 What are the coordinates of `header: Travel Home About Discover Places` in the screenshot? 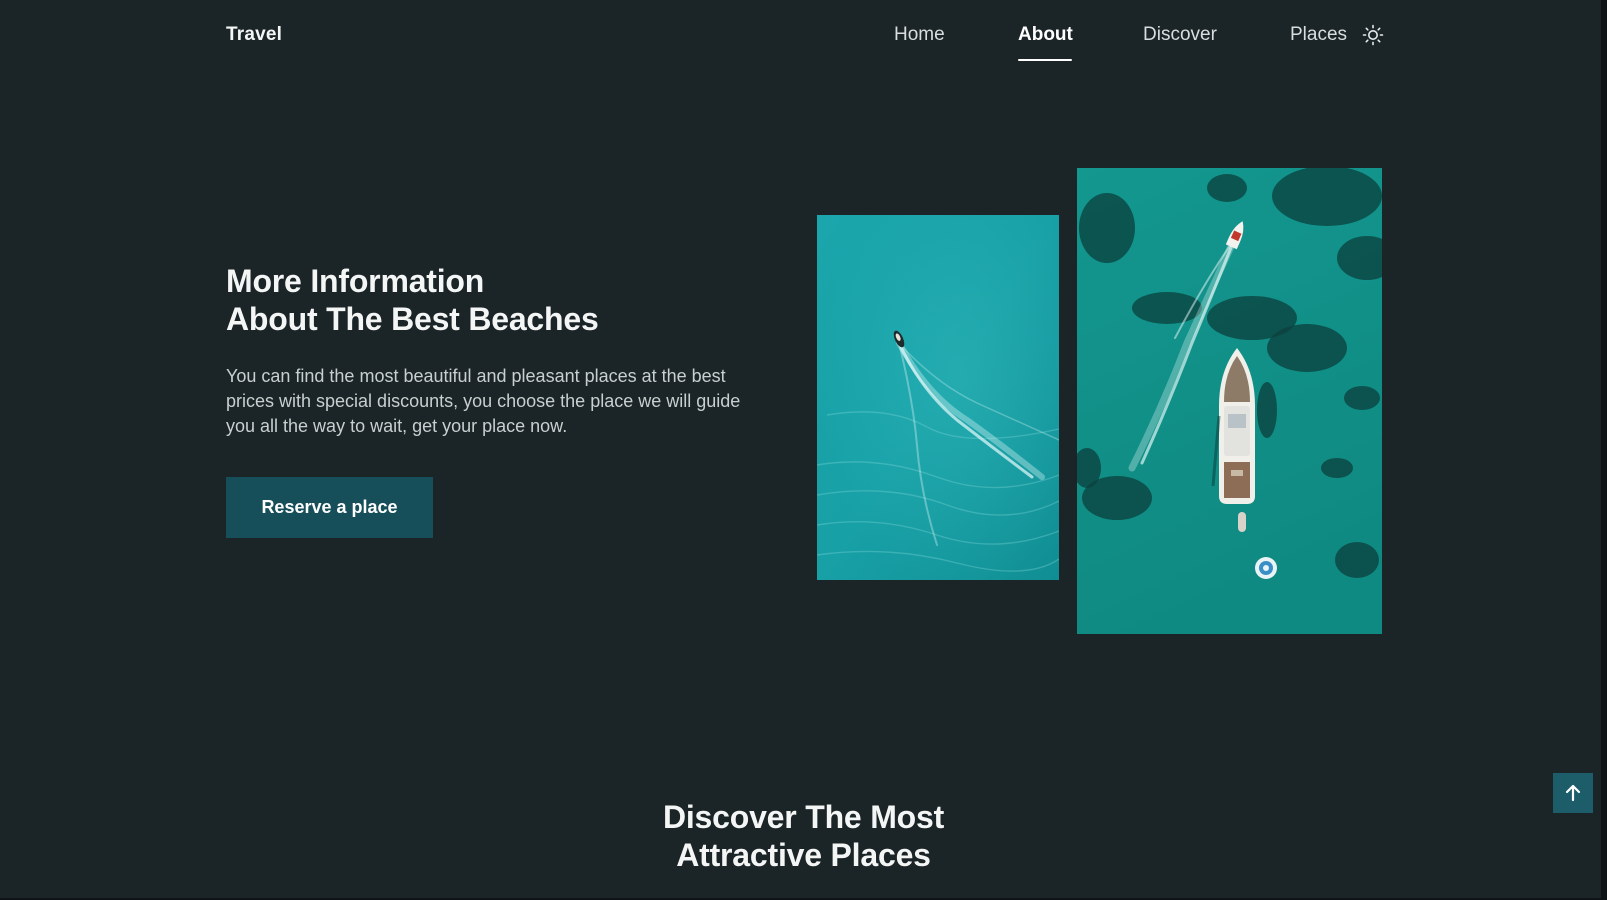 It's located at (803, 36).